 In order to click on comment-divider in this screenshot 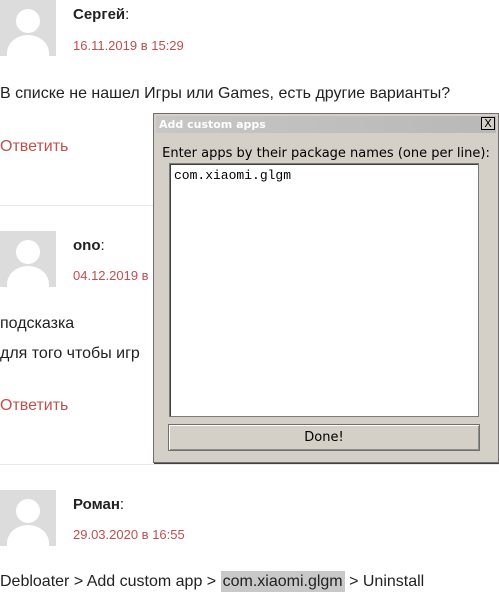, I will do `click(249, 464)`.